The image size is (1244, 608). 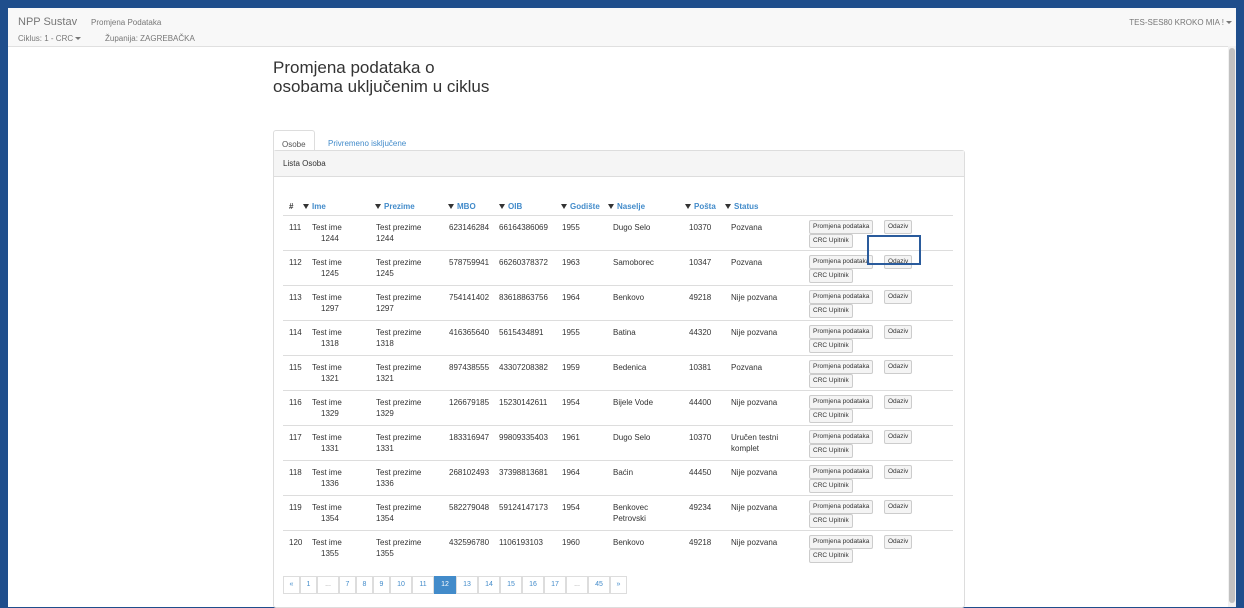 What do you see at coordinates (381, 585) in the screenshot?
I see `pagination-page: 9` at bounding box center [381, 585].